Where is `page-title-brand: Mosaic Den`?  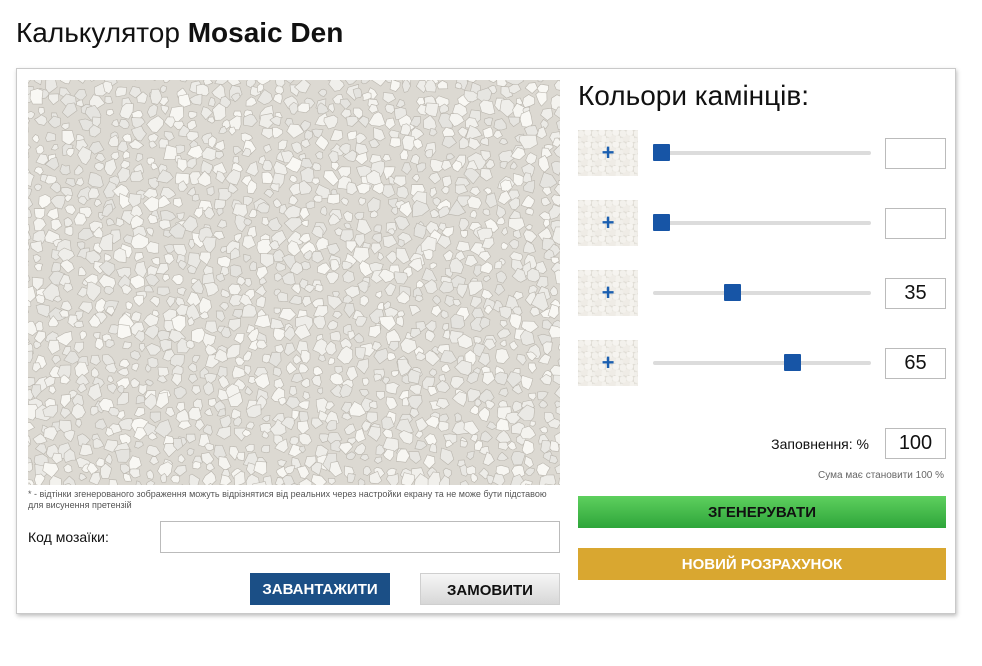 page-title-brand: Mosaic Den is located at coordinates (265, 32).